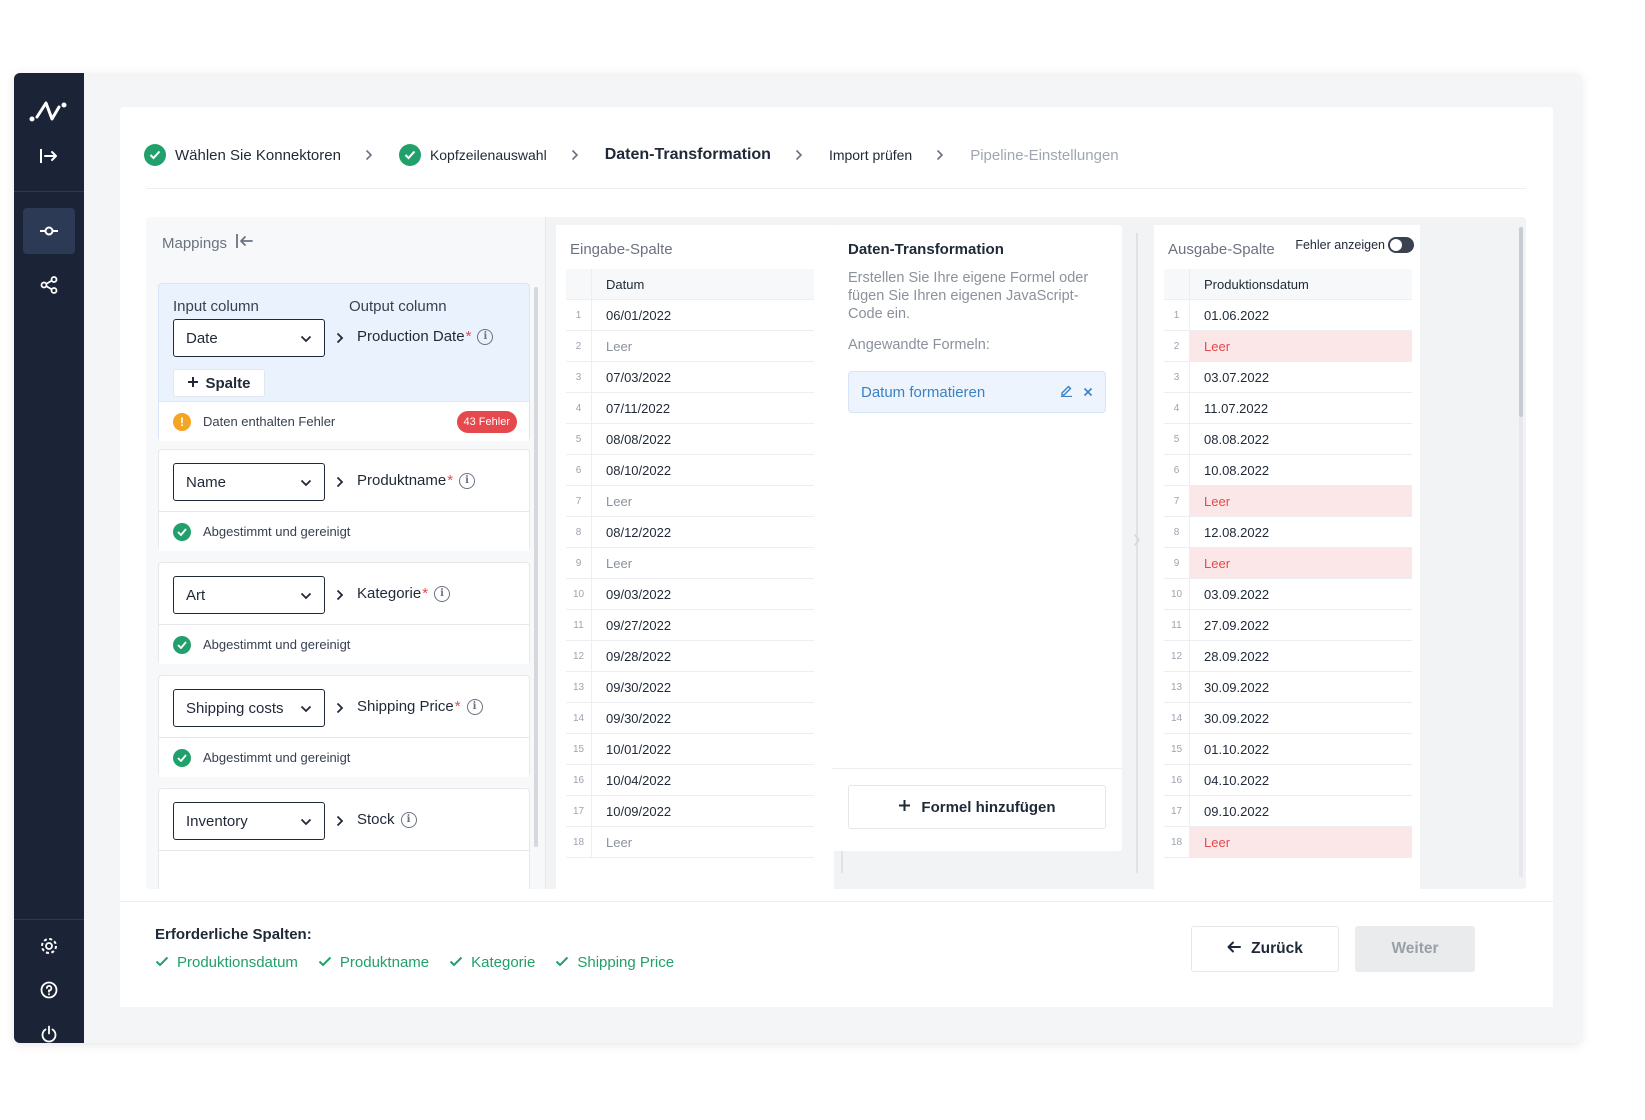 Image resolution: width=1645 pixels, height=1120 pixels. What do you see at coordinates (1288, 656) in the screenshot?
I see `table-row: 12 28.09.2022` at bounding box center [1288, 656].